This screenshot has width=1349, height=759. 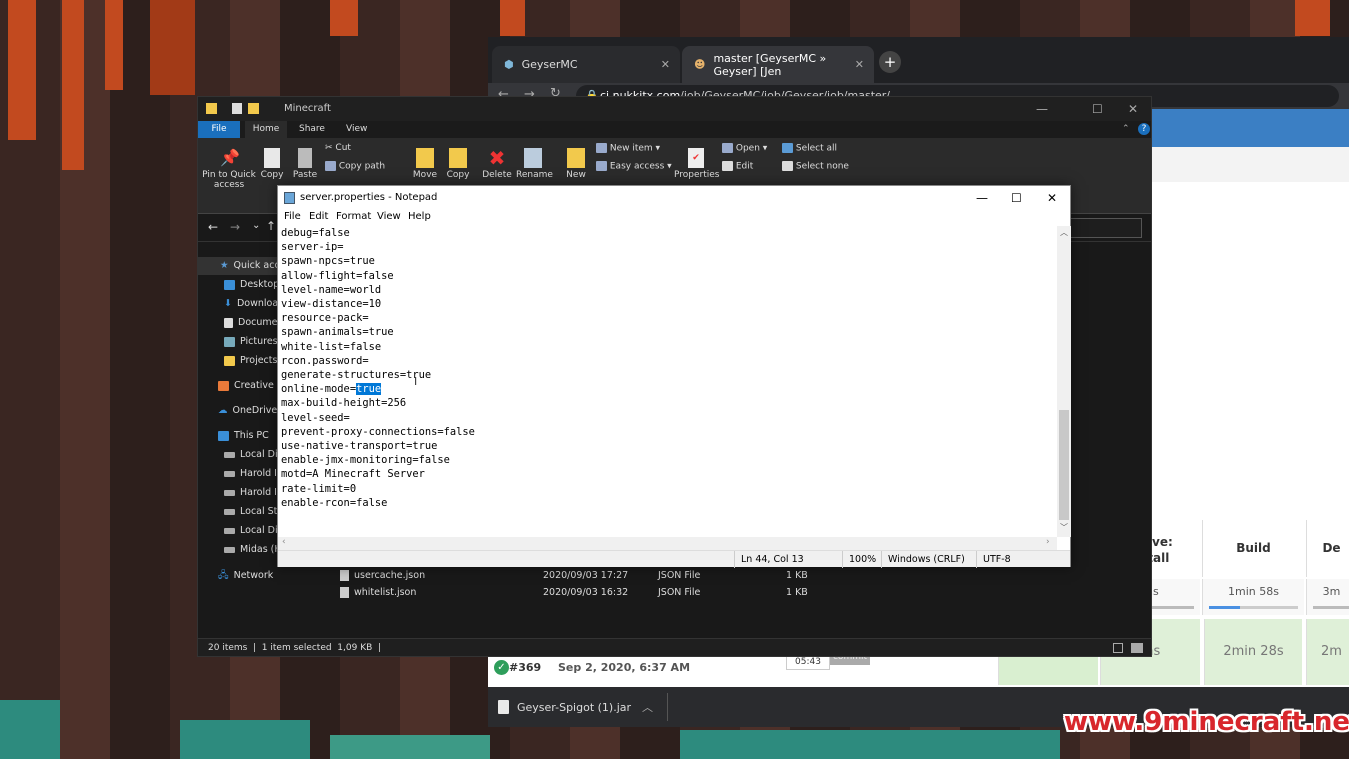 I want to click on new-folder-button: New, so click(x=576, y=164).